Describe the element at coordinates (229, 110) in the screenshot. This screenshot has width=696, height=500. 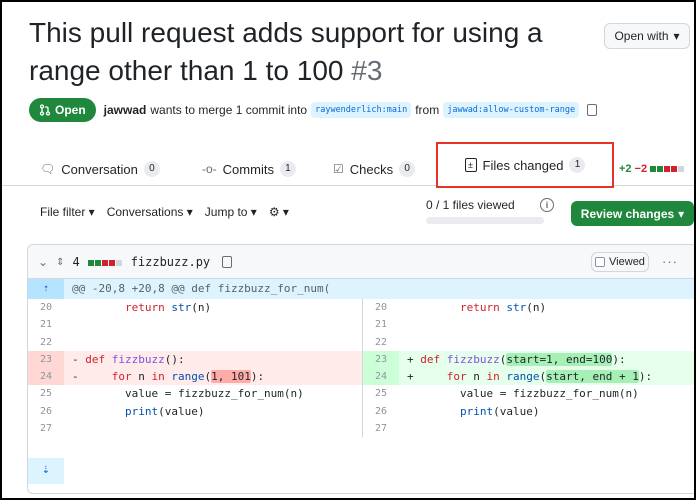
I see `merge-text: wants to merge 1 commit into` at that location.